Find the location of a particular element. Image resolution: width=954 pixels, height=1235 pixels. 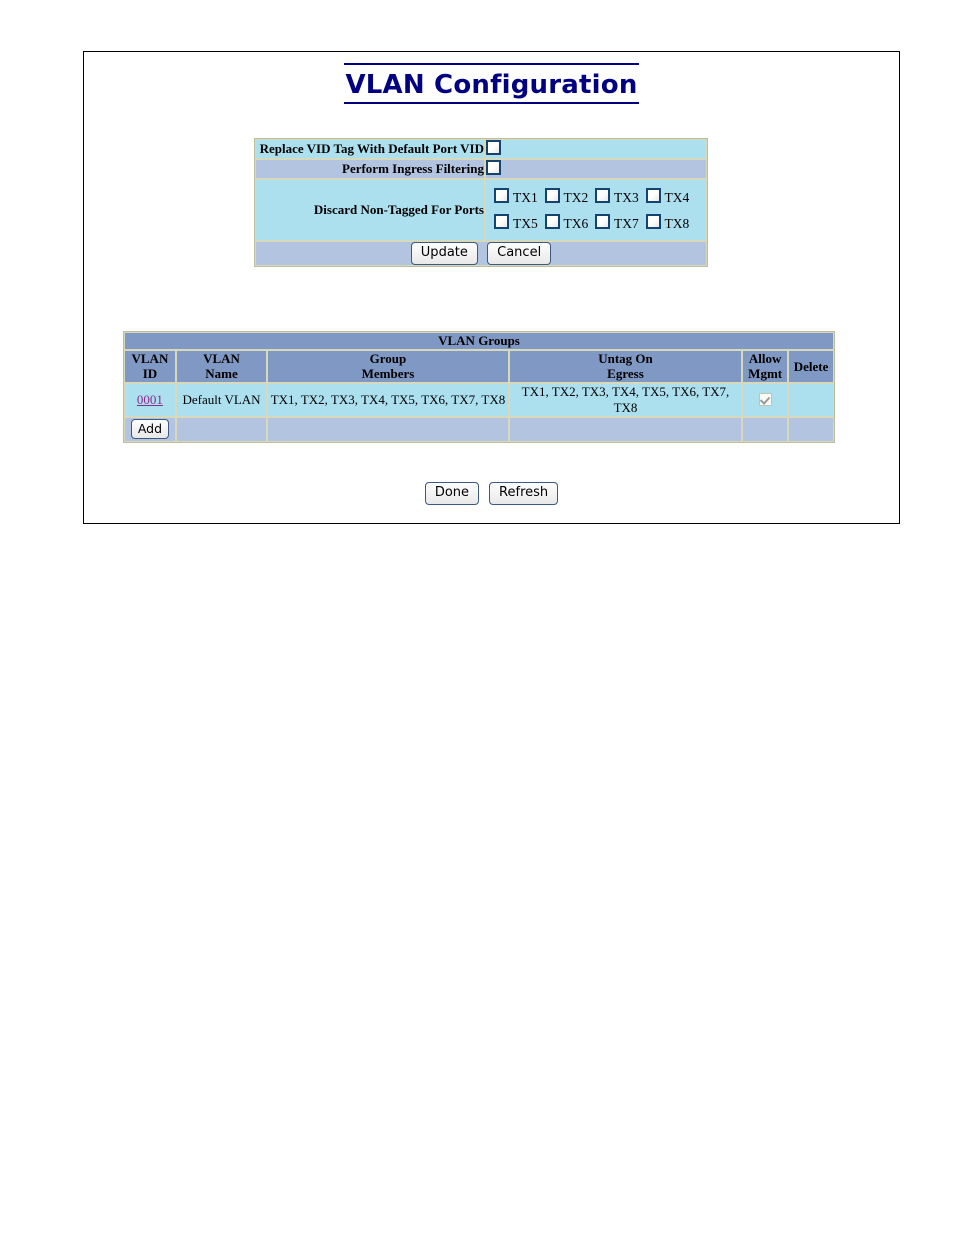

port-checkbox-tx2 is located at coordinates (552, 195).